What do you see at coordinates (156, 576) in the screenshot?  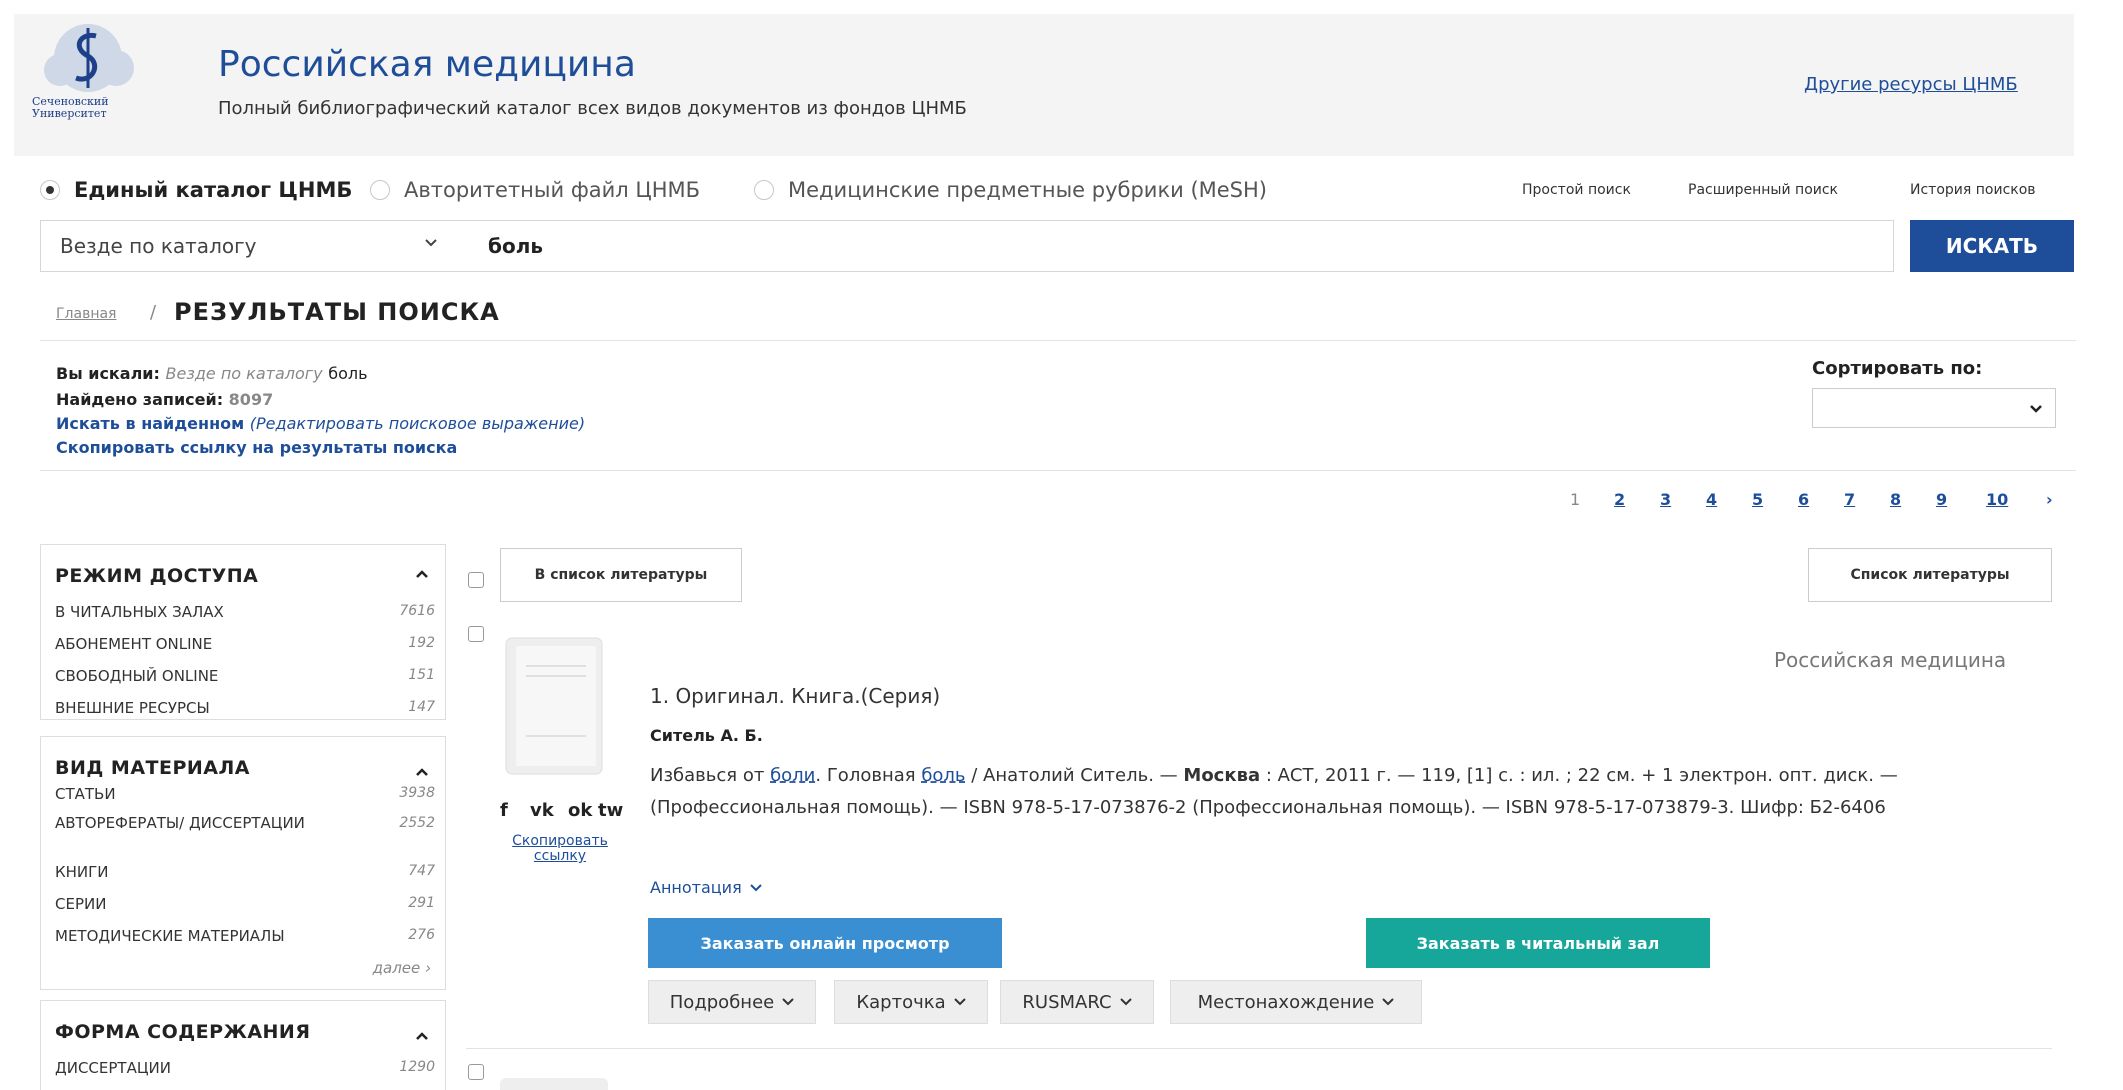 I see `facet-title: РЕЖИМ ДОСТУПА` at bounding box center [156, 576].